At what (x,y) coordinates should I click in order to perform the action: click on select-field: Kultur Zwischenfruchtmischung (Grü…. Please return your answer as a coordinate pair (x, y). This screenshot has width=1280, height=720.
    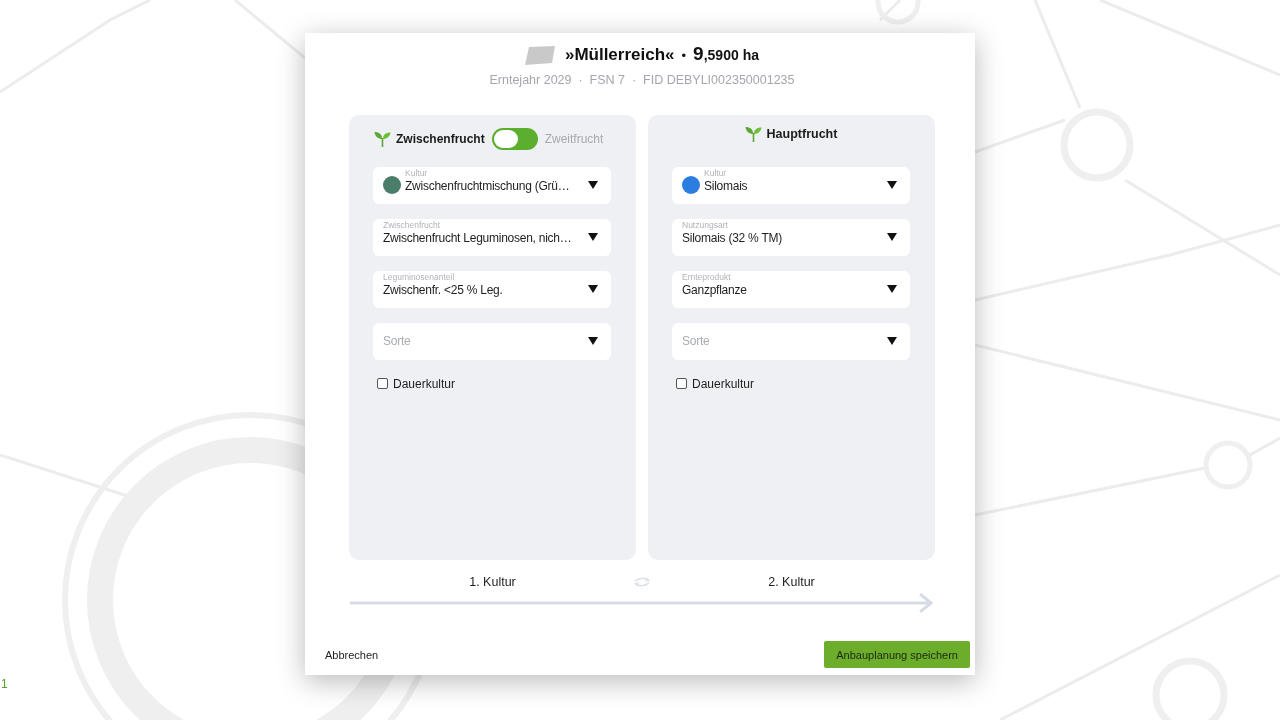
    Looking at the image, I should click on (492, 185).